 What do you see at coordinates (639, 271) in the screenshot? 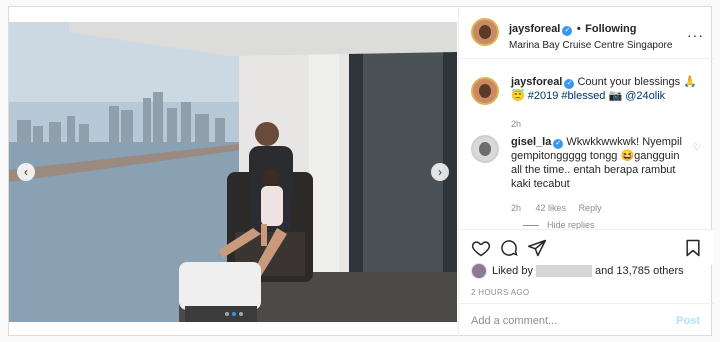
I see `likes-count: and 13,785 others` at bounding box center [639, 271].